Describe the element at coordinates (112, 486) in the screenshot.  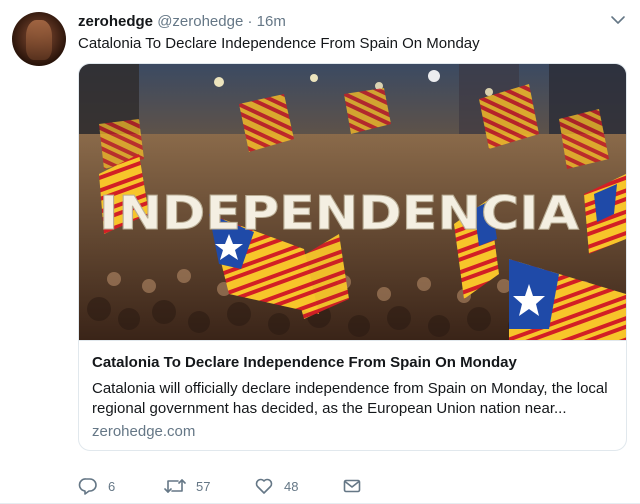
I see `reply-count: 6` at that location.